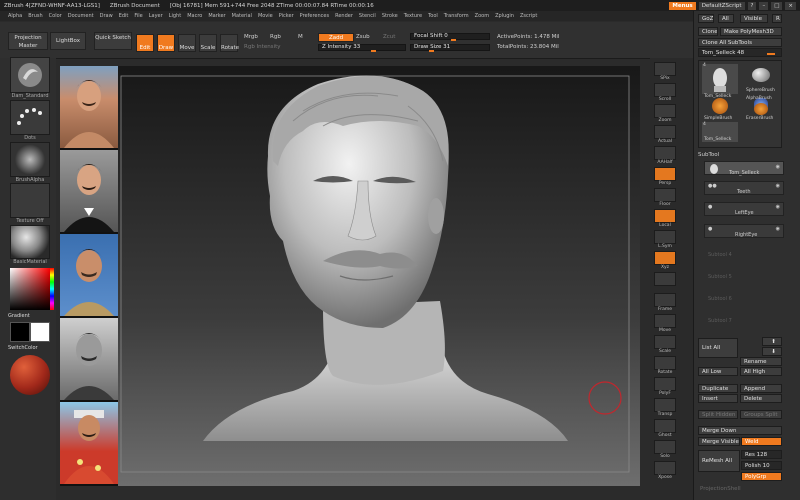 The width and height of the screenshot is (800, 500). I want to click on zsub-button: Zsub, so click(363, 37).